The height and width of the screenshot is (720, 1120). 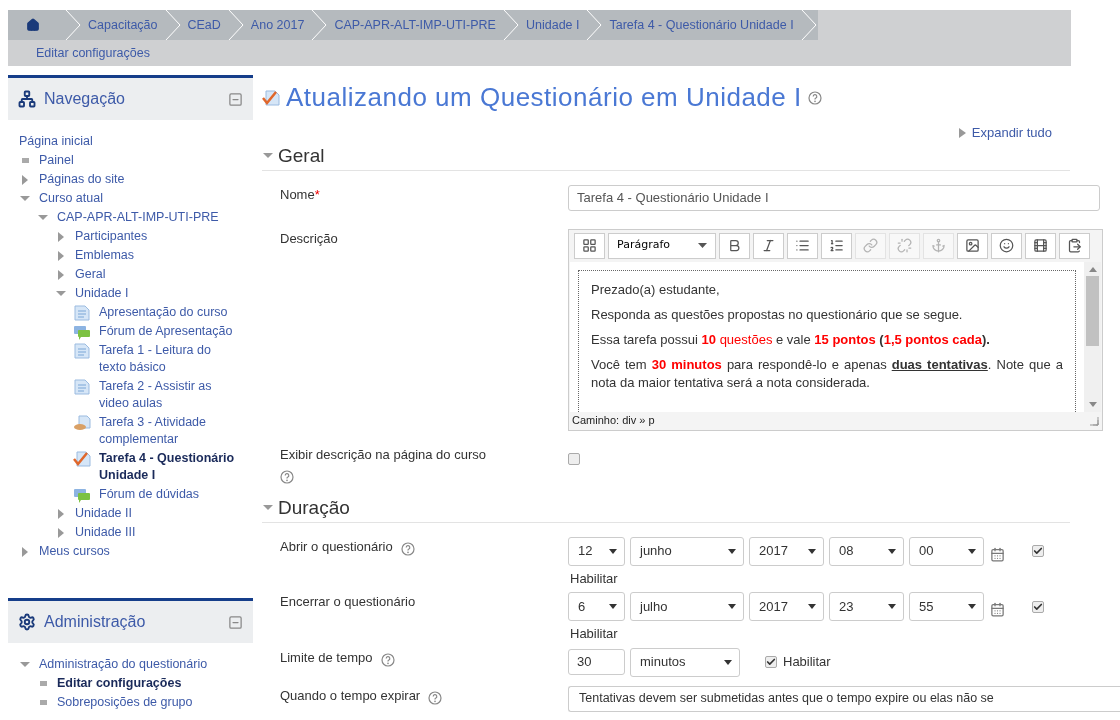 I want to click on duration-field: 30, so click(x=596, y=662).